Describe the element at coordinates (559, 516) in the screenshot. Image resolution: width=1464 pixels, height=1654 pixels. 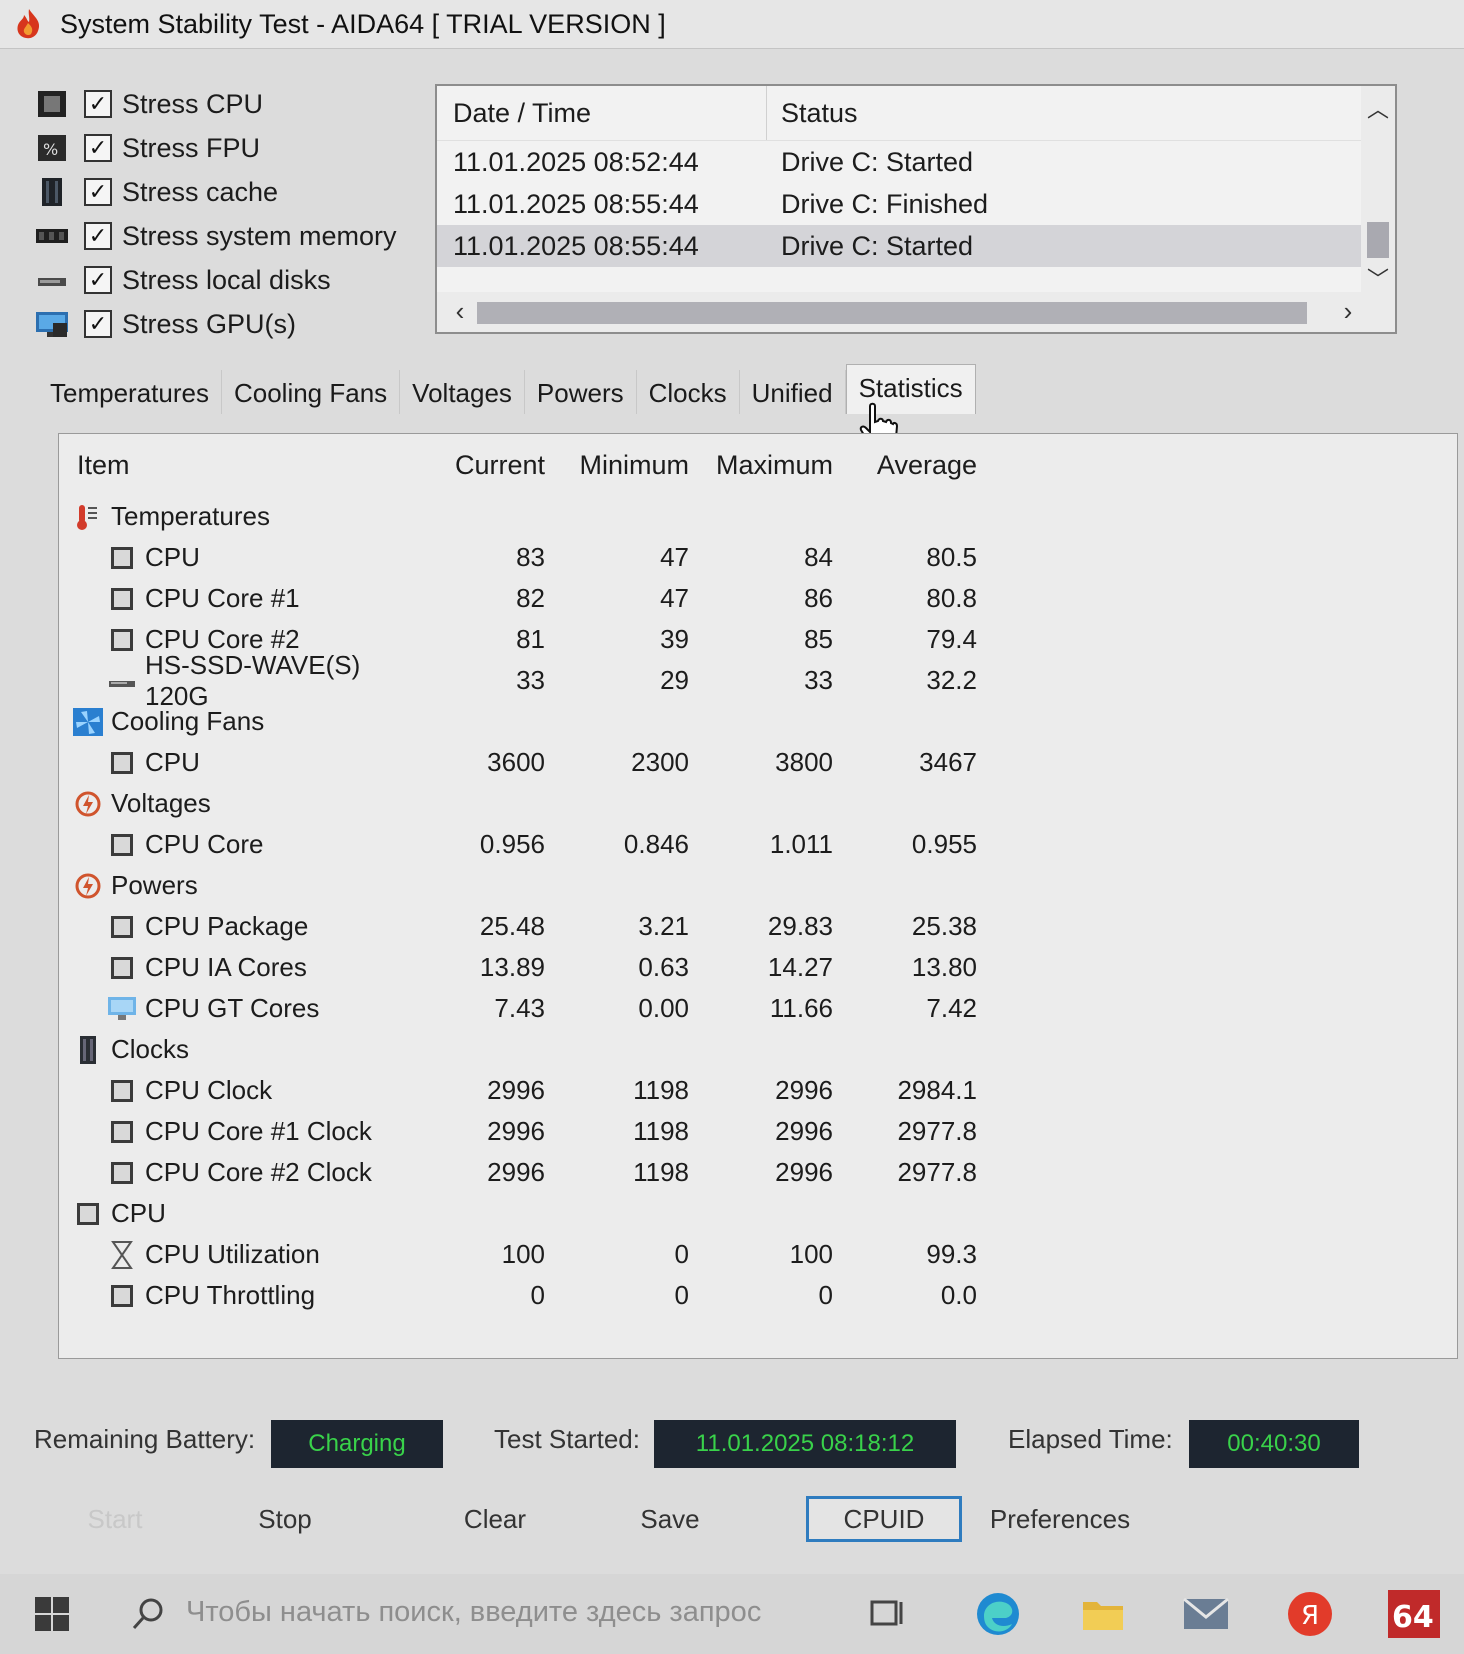
I see `stats-group-temperatures: Temperatures` at that location.